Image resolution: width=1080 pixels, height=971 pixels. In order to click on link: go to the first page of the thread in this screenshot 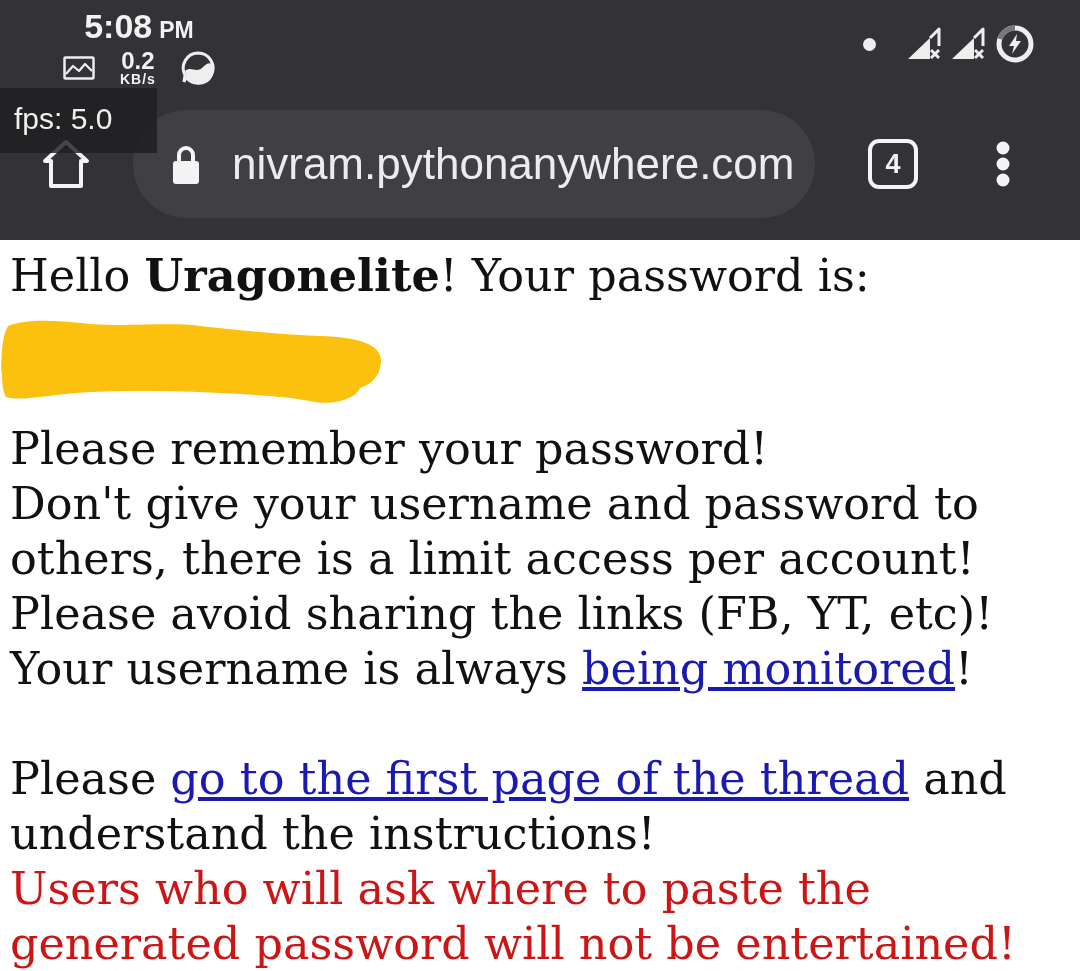, I will do `click(540, 778)`.